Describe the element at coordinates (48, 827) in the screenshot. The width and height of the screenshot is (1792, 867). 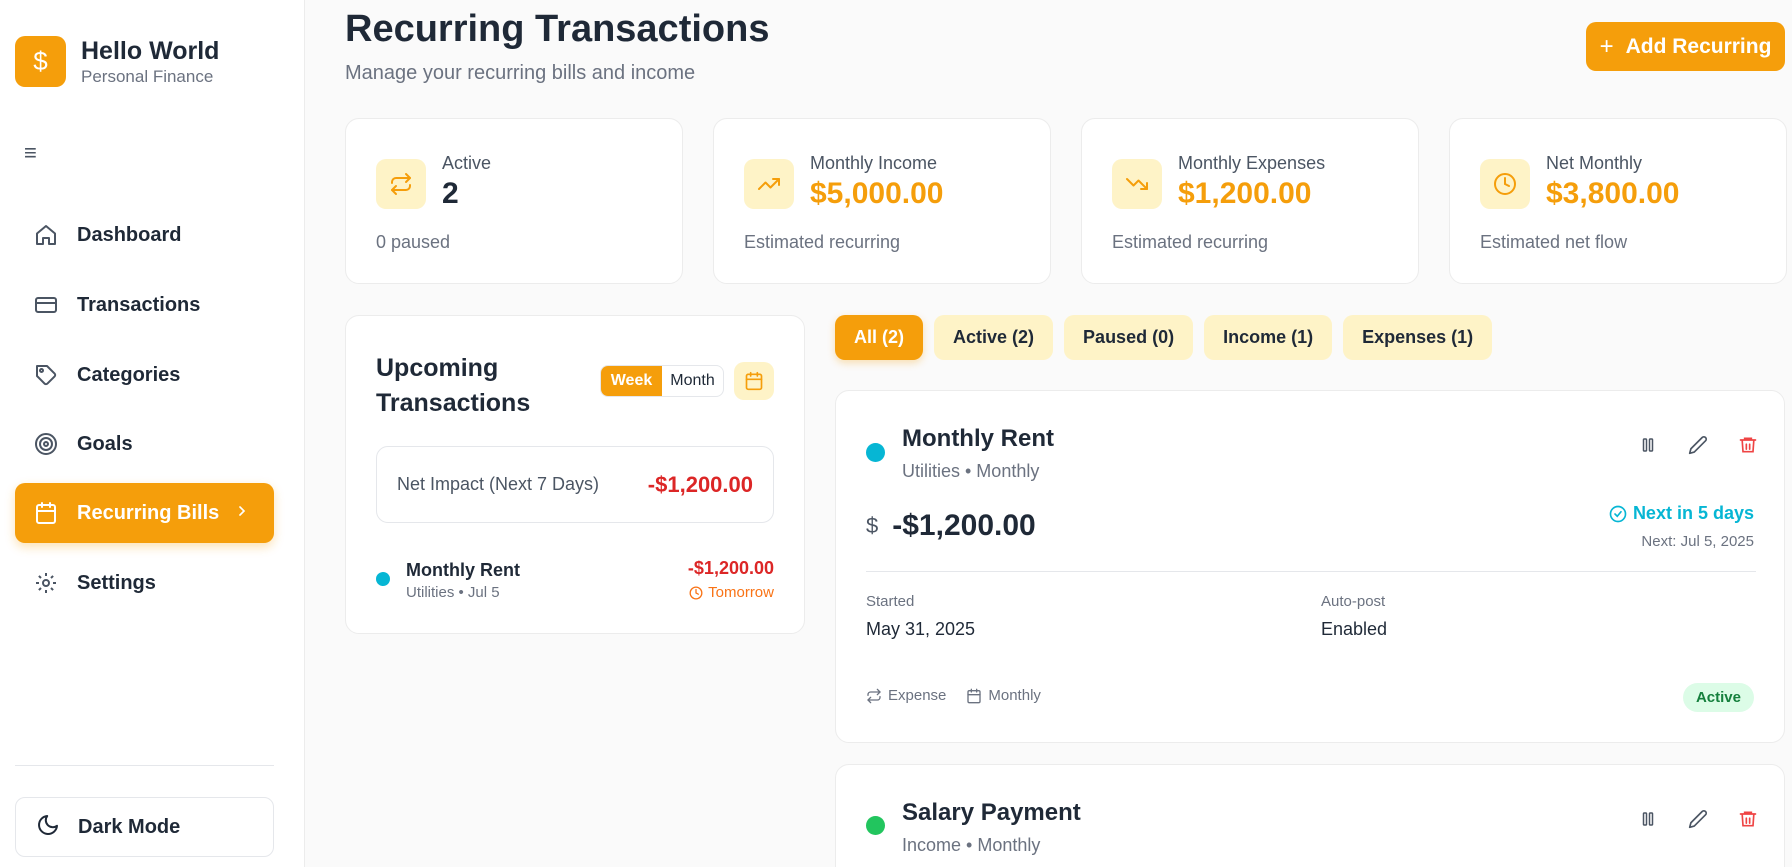
I see `moon-icon` at that location.